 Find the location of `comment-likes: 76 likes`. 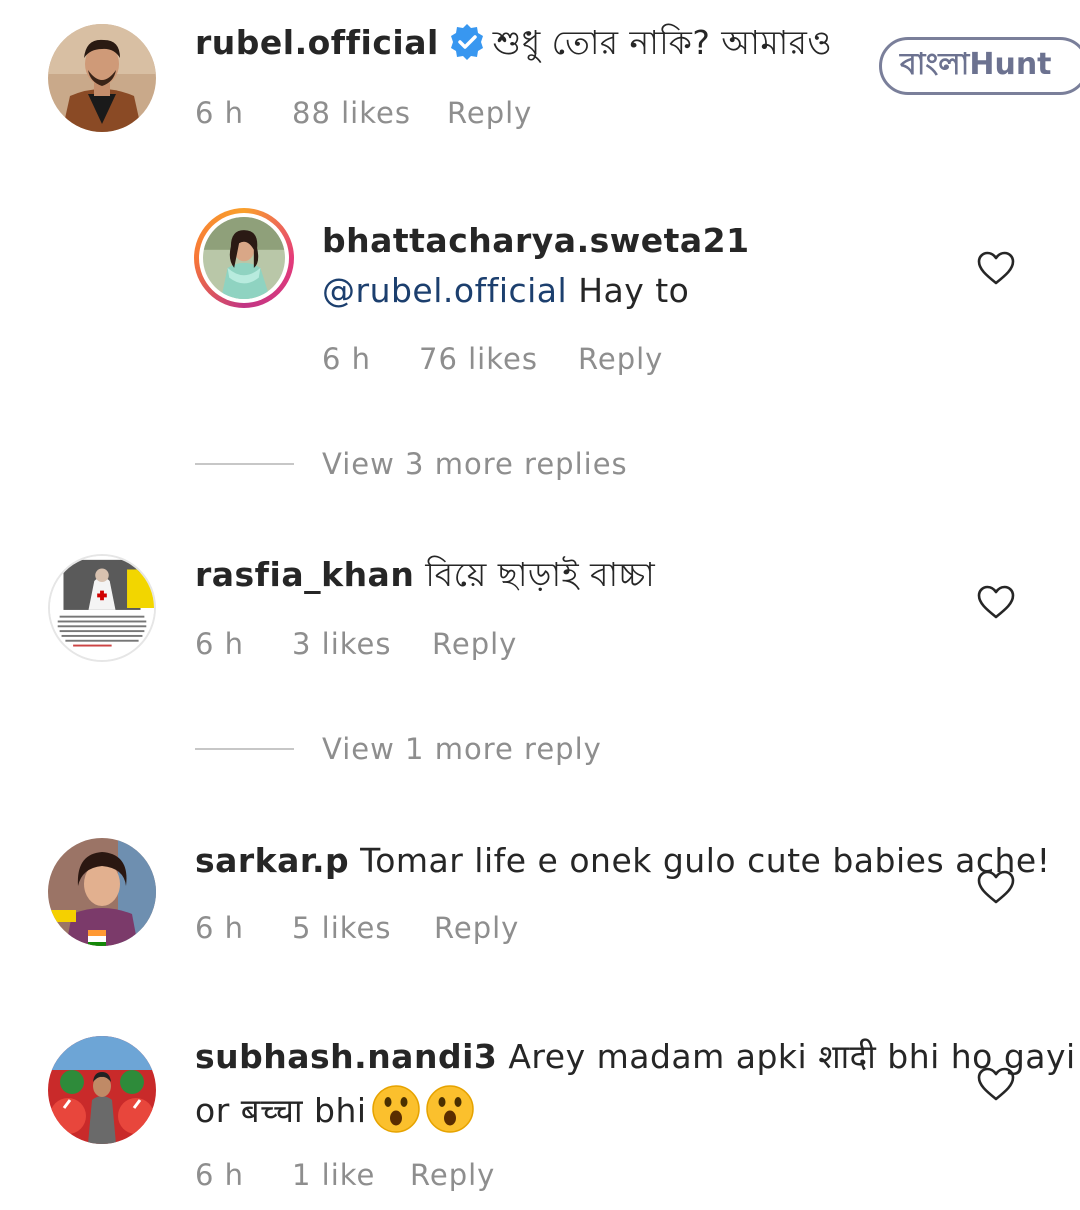

comment-likes: 76 likes is located at coordinates (478, 359).